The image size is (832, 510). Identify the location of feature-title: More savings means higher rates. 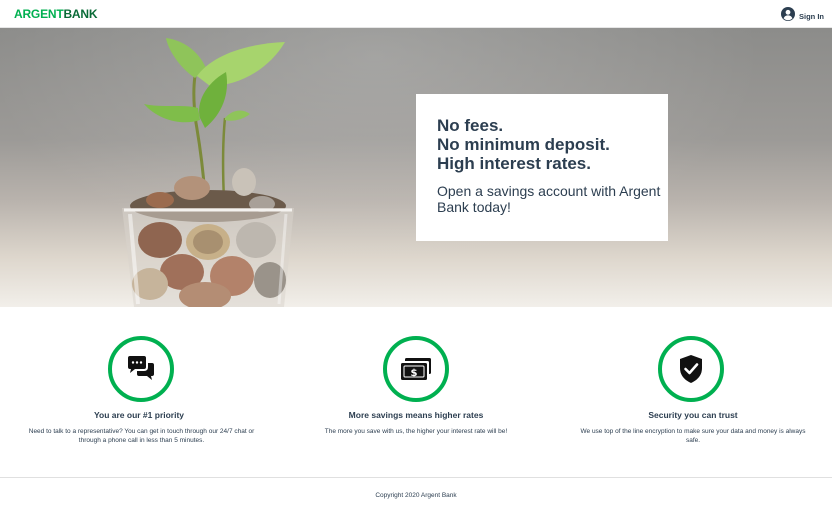
(416, 415).